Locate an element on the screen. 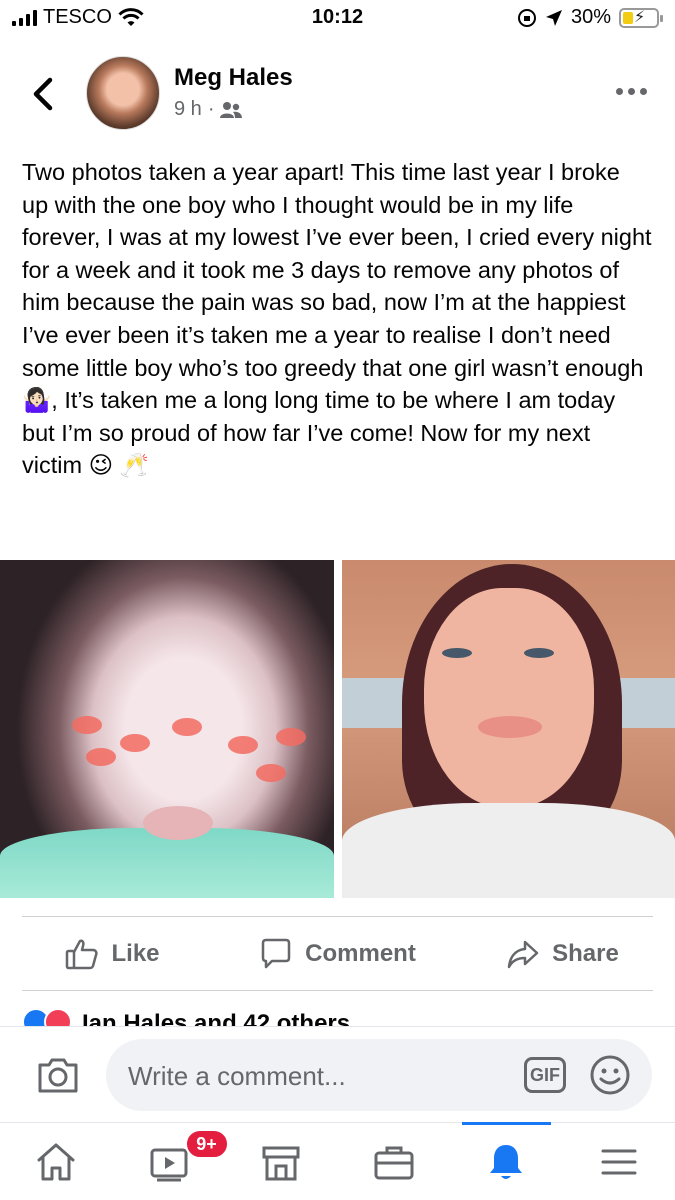 Image resolution: width=675 pixels, height=1200 pixels. battery-percent: 30% is located at coordinates (590, 17).